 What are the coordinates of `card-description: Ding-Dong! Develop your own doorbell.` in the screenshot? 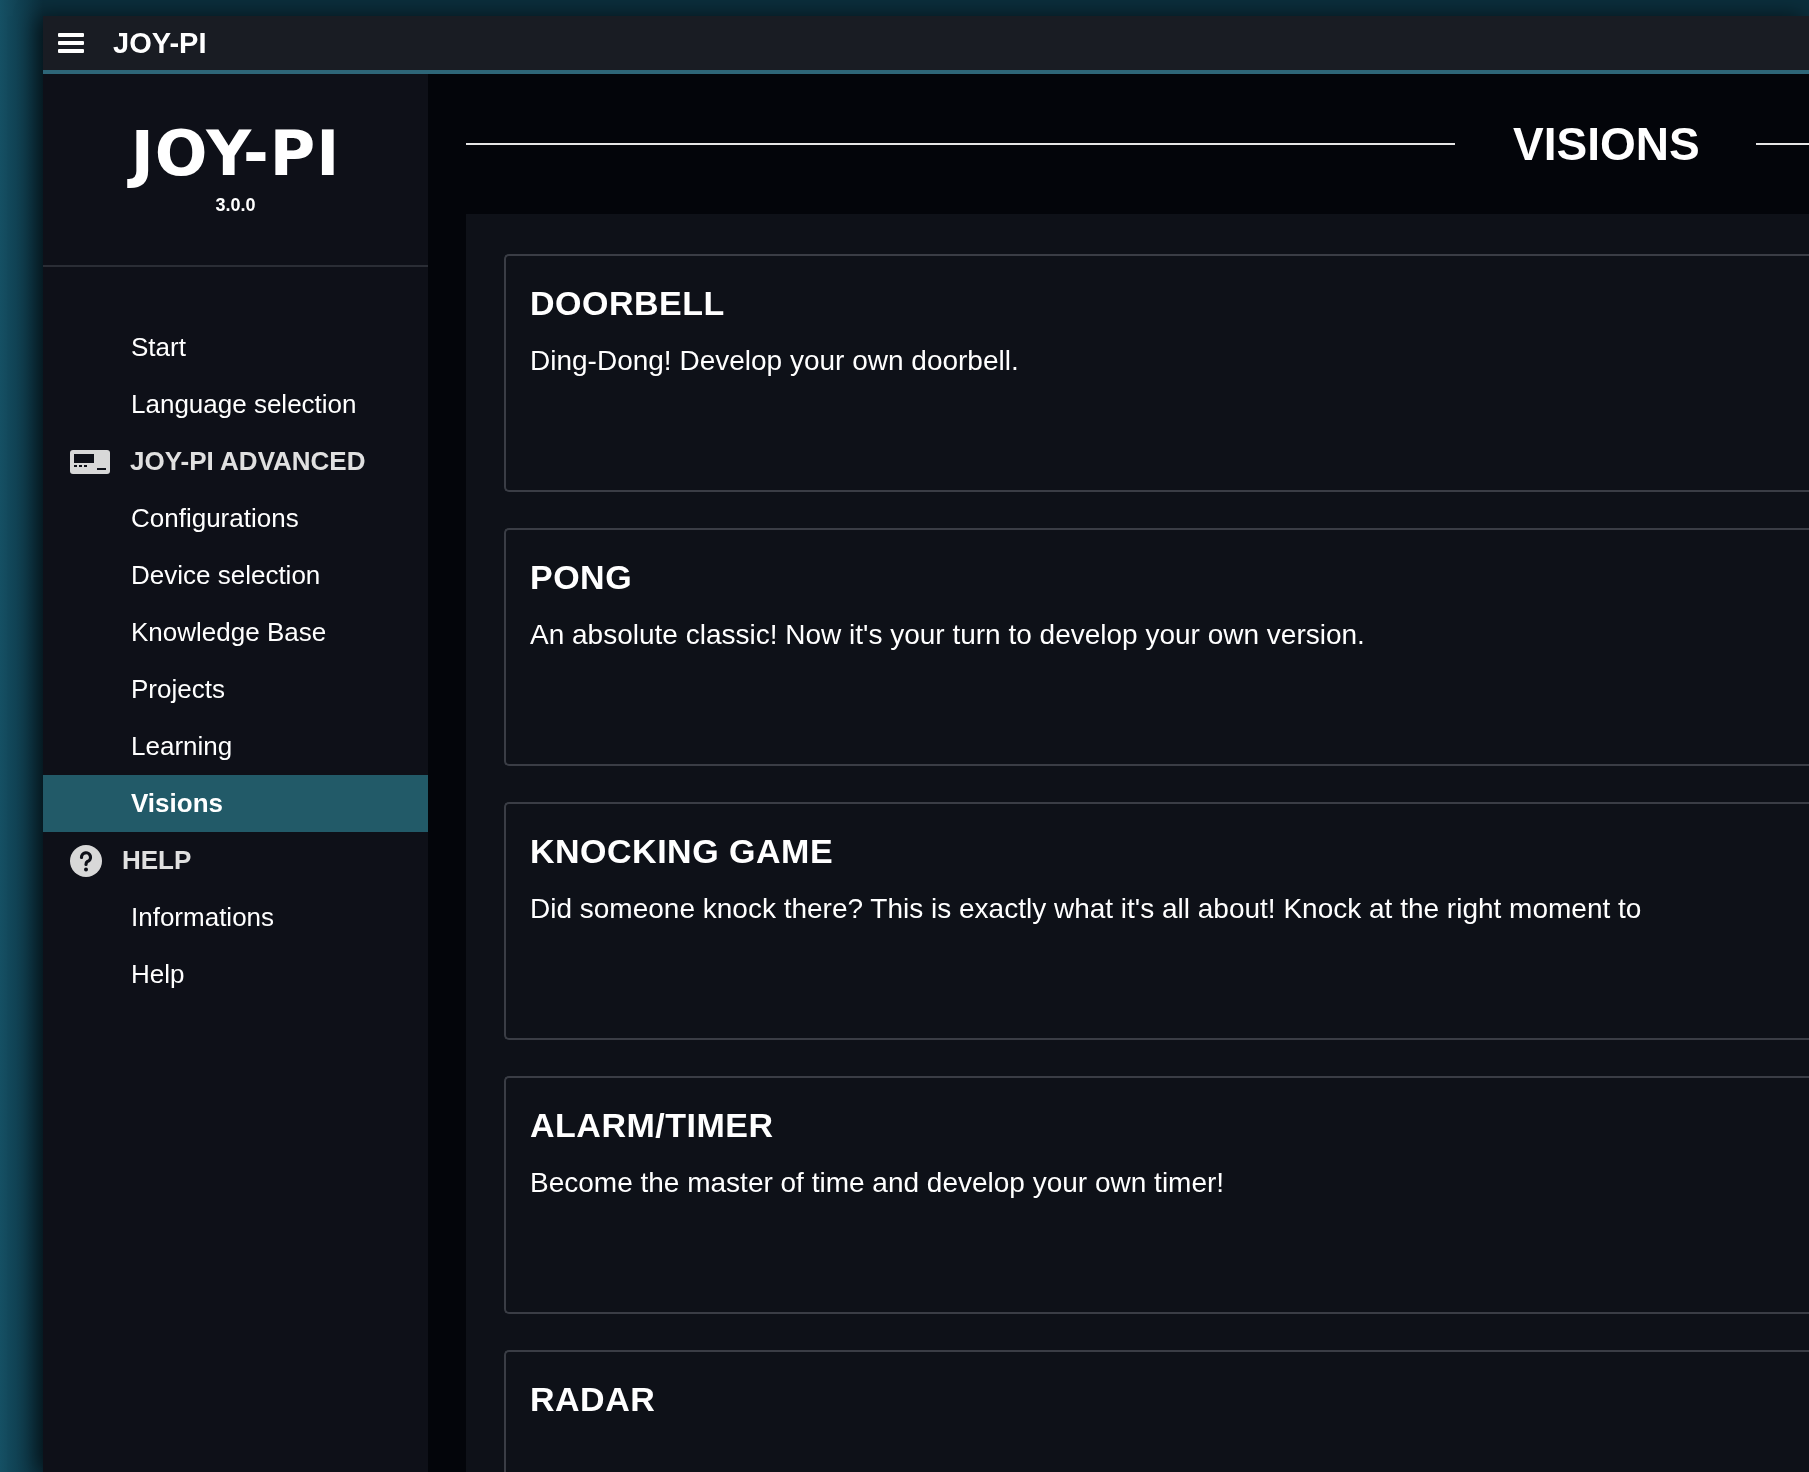 It's located at (775, 361).